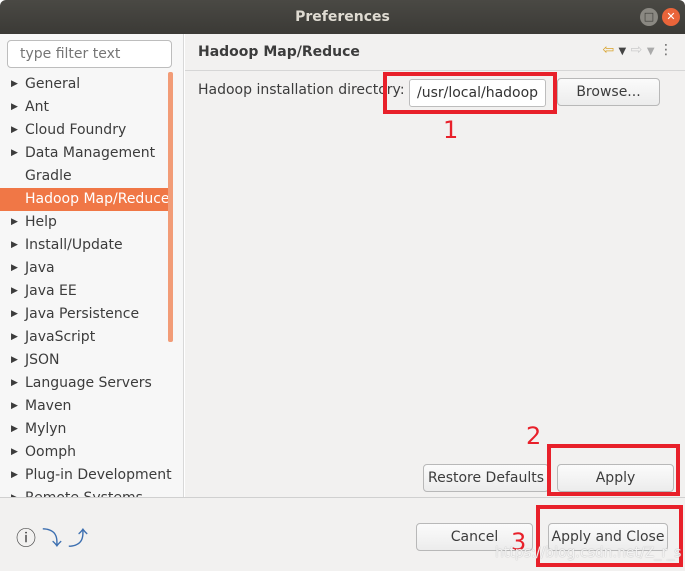 Image resolution: width=685 pixels, height=571 pixels. What do you see at coordinates (84, 452) in the screenshot?
I see `tree-item: ▶ Oomph` at bounding box center [84, 452].